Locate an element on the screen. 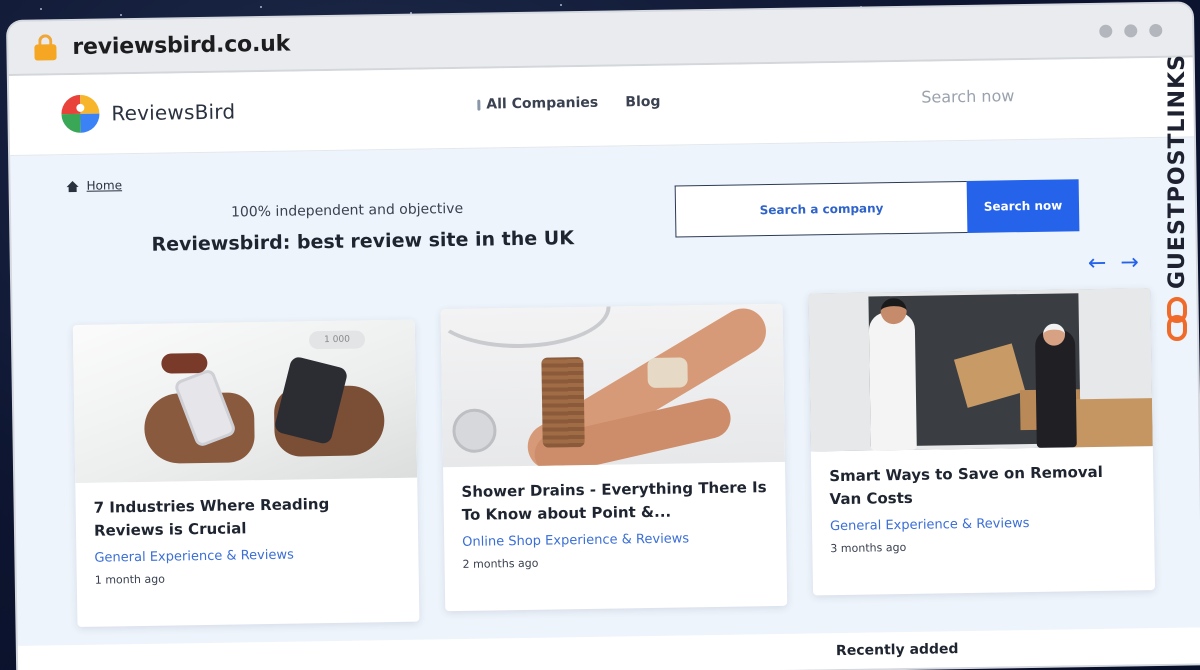  site-logo: ReviewsBird is located at coordinates (148, 113).